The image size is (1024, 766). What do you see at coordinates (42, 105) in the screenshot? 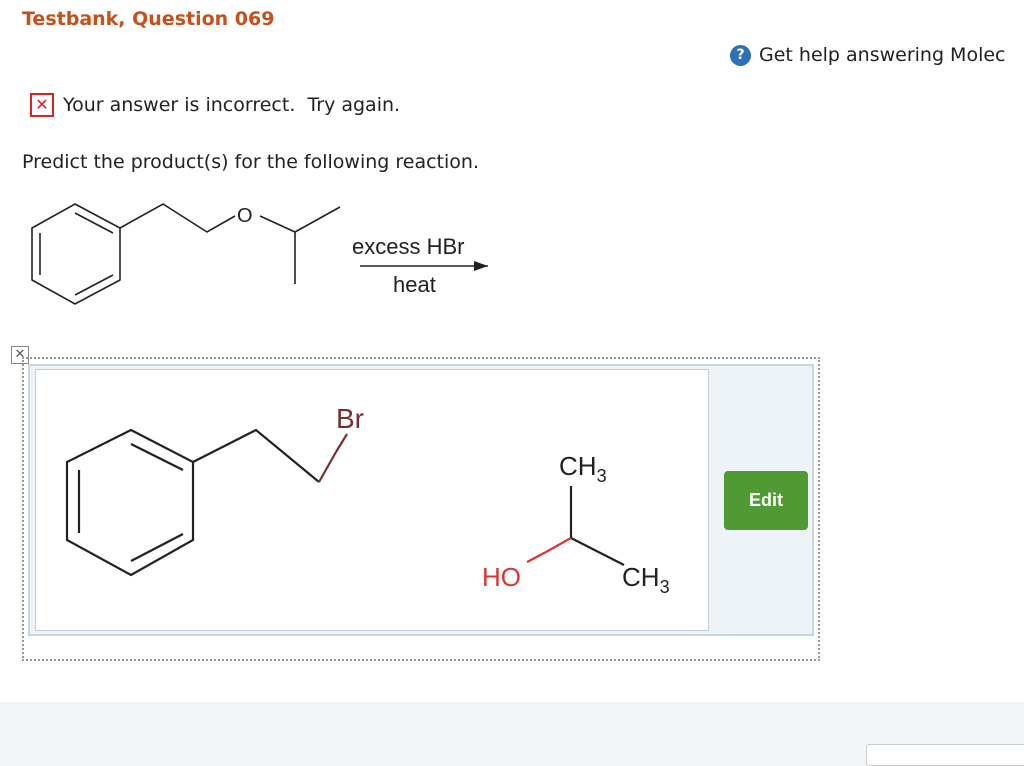
I see `x-mark-icon: ✕` at bounding box center [42, 105].